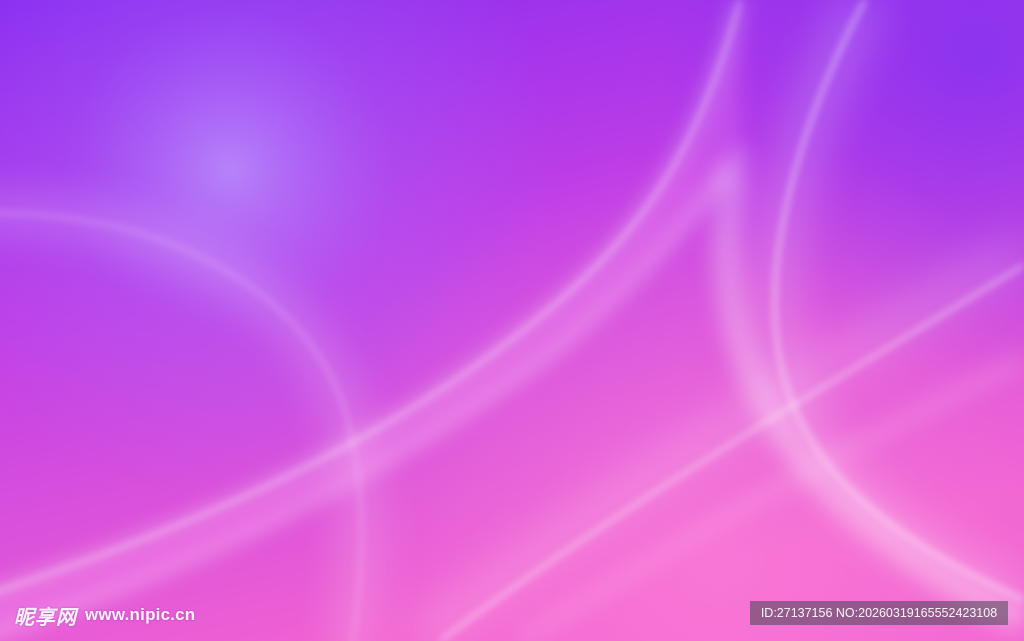 The width and height of the screenshot is (1024, 641). Describe the element at coordinates (45, 616) in the screenshot. I see `watermark-site-name: 昵享网` at that location.